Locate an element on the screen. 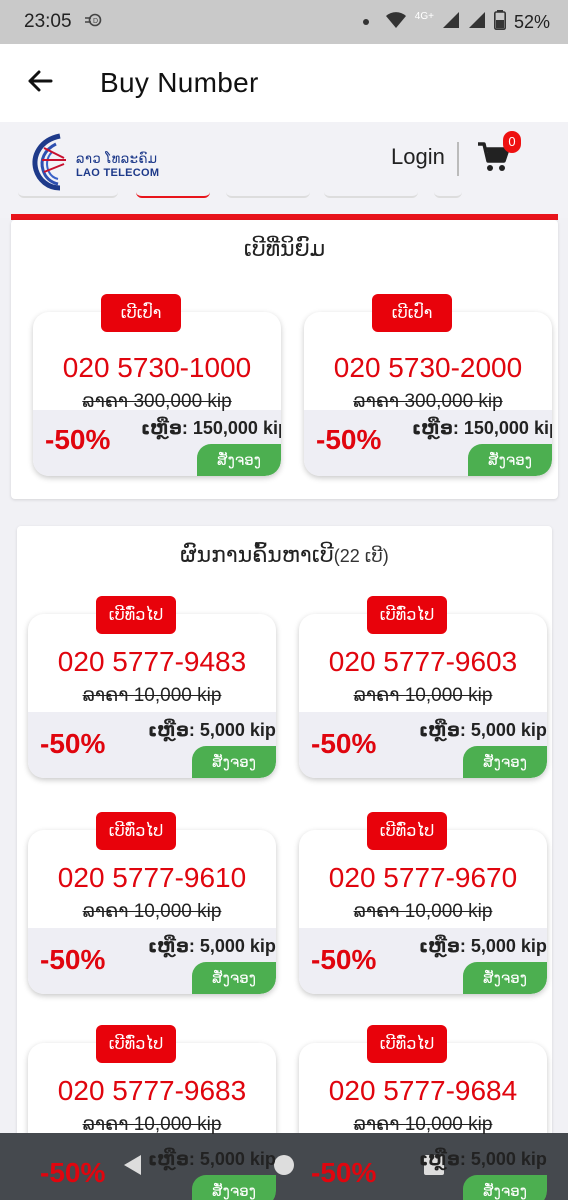 The width and height of the screenshot is (568, 1200). results-section-title: ຜົນການຄົ້ນຫາເບີ(22 ເບີ) is located at coordinates (284, 555).